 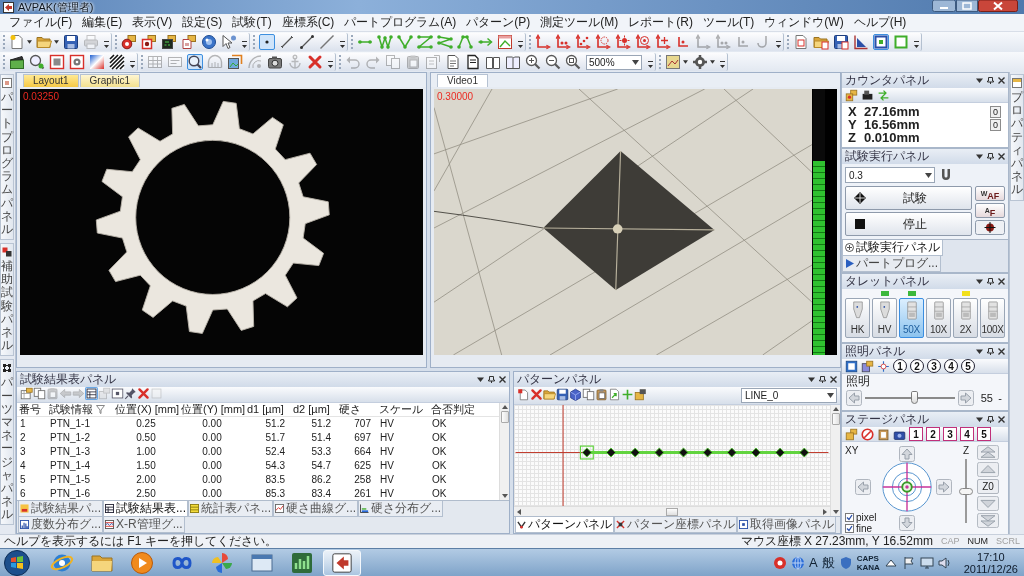 What do you see at coordinates (307, 42) in the screenshot?
I see `segment-tool-icon` at bounding box center [307, 42].